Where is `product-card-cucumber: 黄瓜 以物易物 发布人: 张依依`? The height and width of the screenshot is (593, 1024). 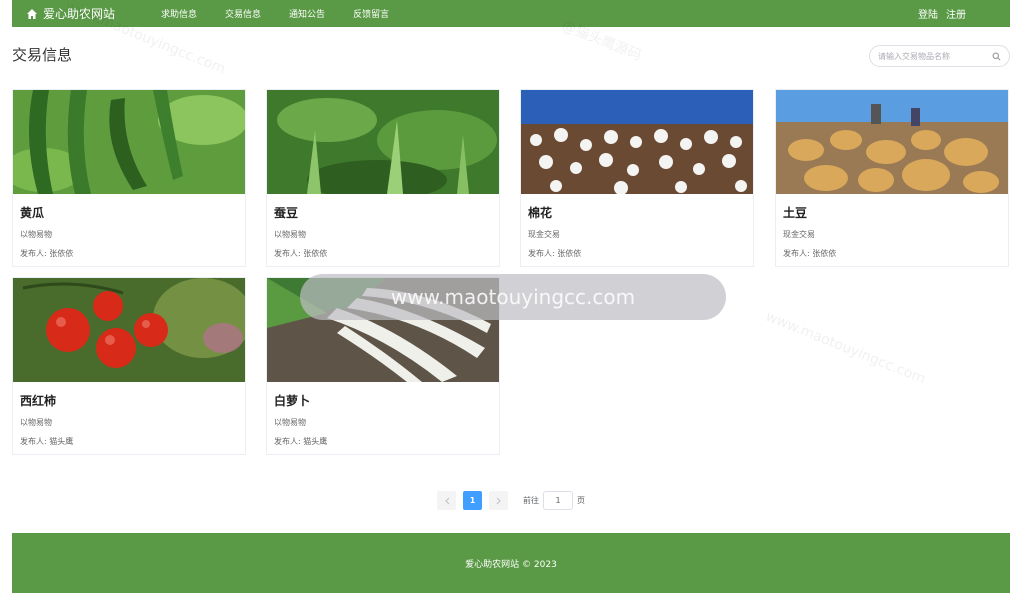
product-card-cucumber: 黄瓜 以物易物 发布人: 张依依 is located at coordinates (129, 178).